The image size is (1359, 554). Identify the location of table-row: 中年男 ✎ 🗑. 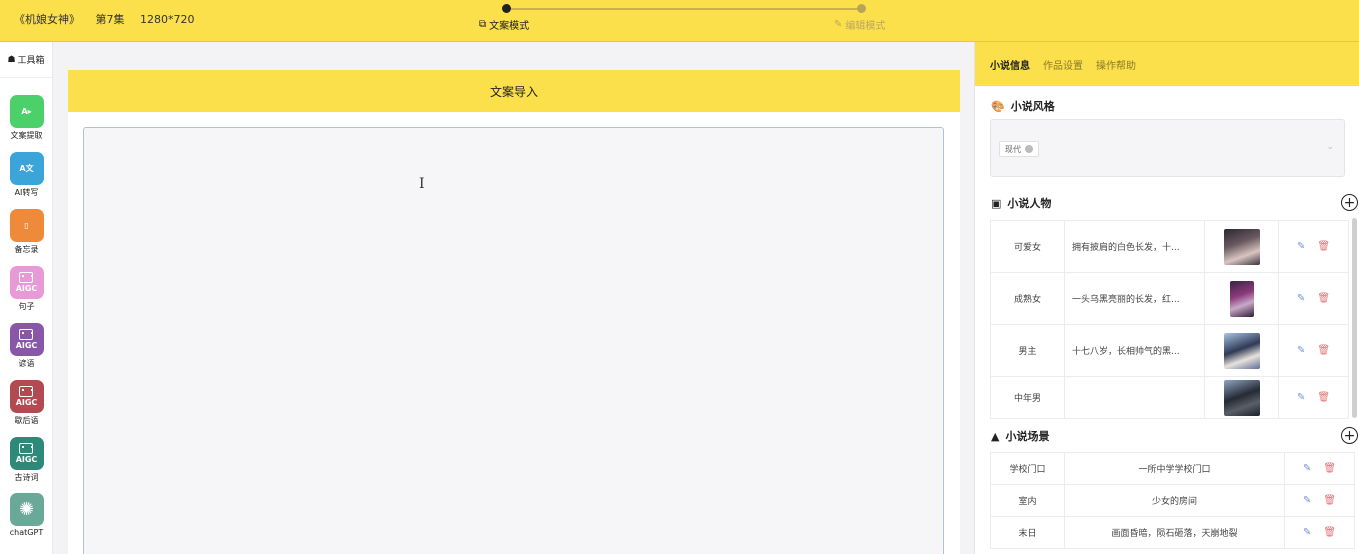
(1169, 397).